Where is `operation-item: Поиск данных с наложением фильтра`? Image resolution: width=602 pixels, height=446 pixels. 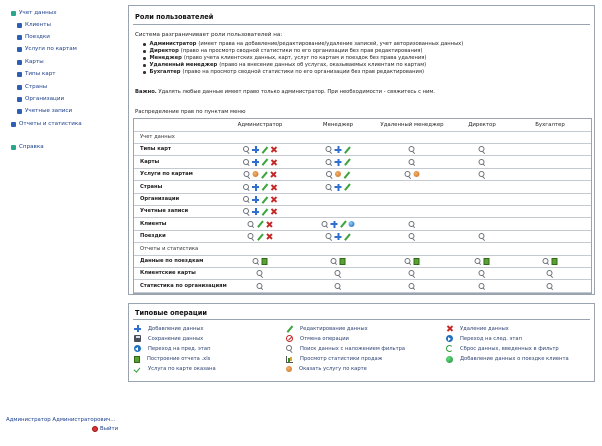
operation-item: Поиск данных с наложением фильтра is located at coordinates (345, 348).